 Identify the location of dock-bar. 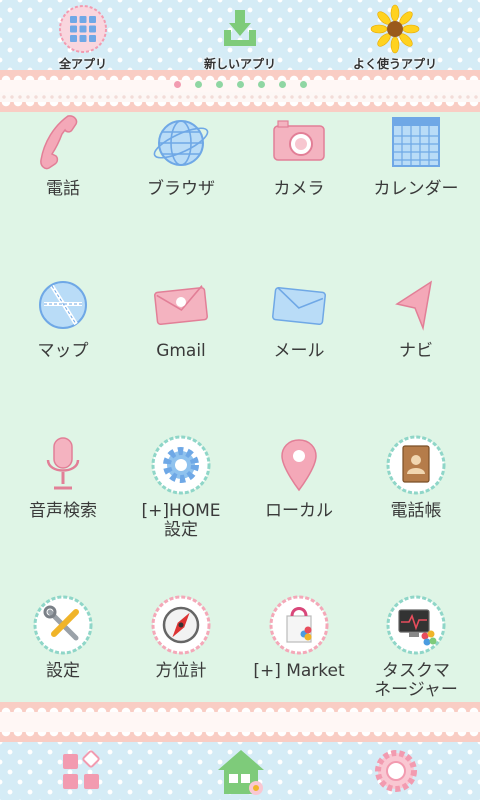
(240, 771).